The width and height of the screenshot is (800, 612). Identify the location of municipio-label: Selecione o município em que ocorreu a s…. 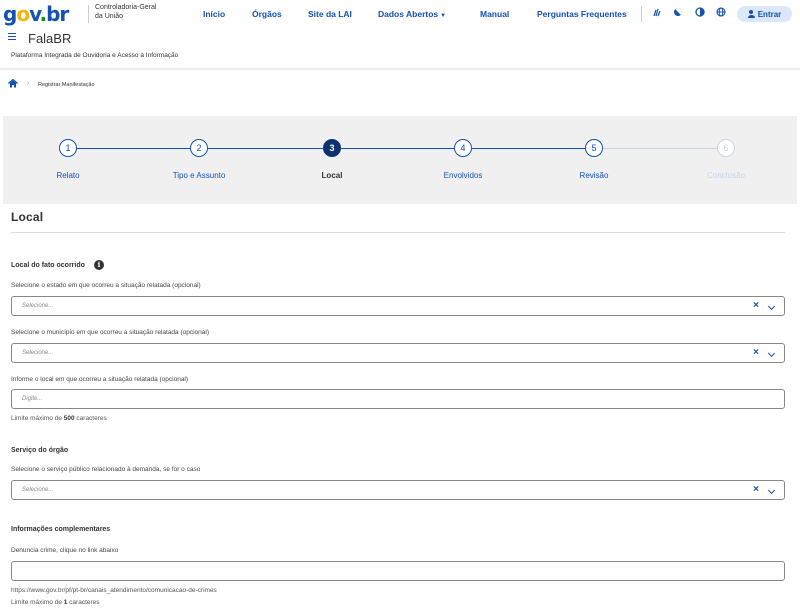
(110, 332).